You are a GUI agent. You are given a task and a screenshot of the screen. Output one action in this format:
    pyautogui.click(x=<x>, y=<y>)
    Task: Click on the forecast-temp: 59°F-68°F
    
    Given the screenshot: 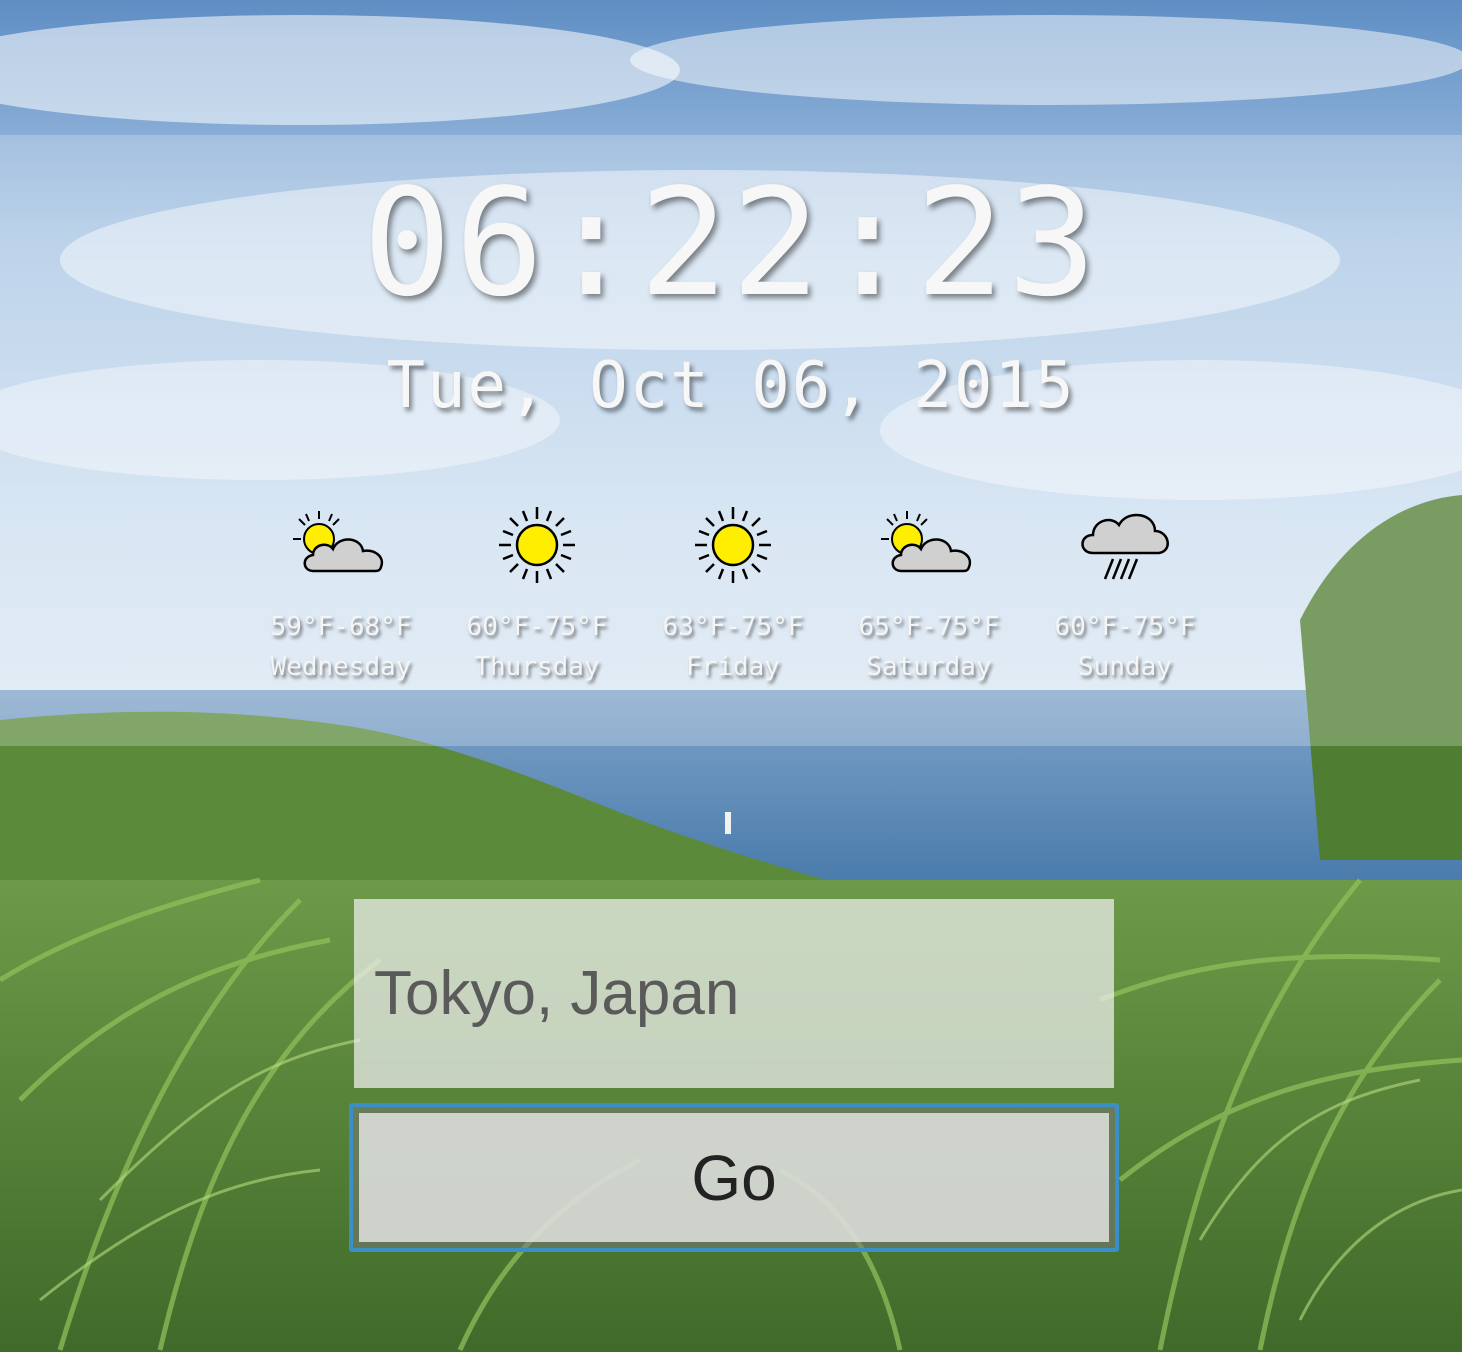 What is the action you would take?
    pyautogui.click(x=341, y=627)
    